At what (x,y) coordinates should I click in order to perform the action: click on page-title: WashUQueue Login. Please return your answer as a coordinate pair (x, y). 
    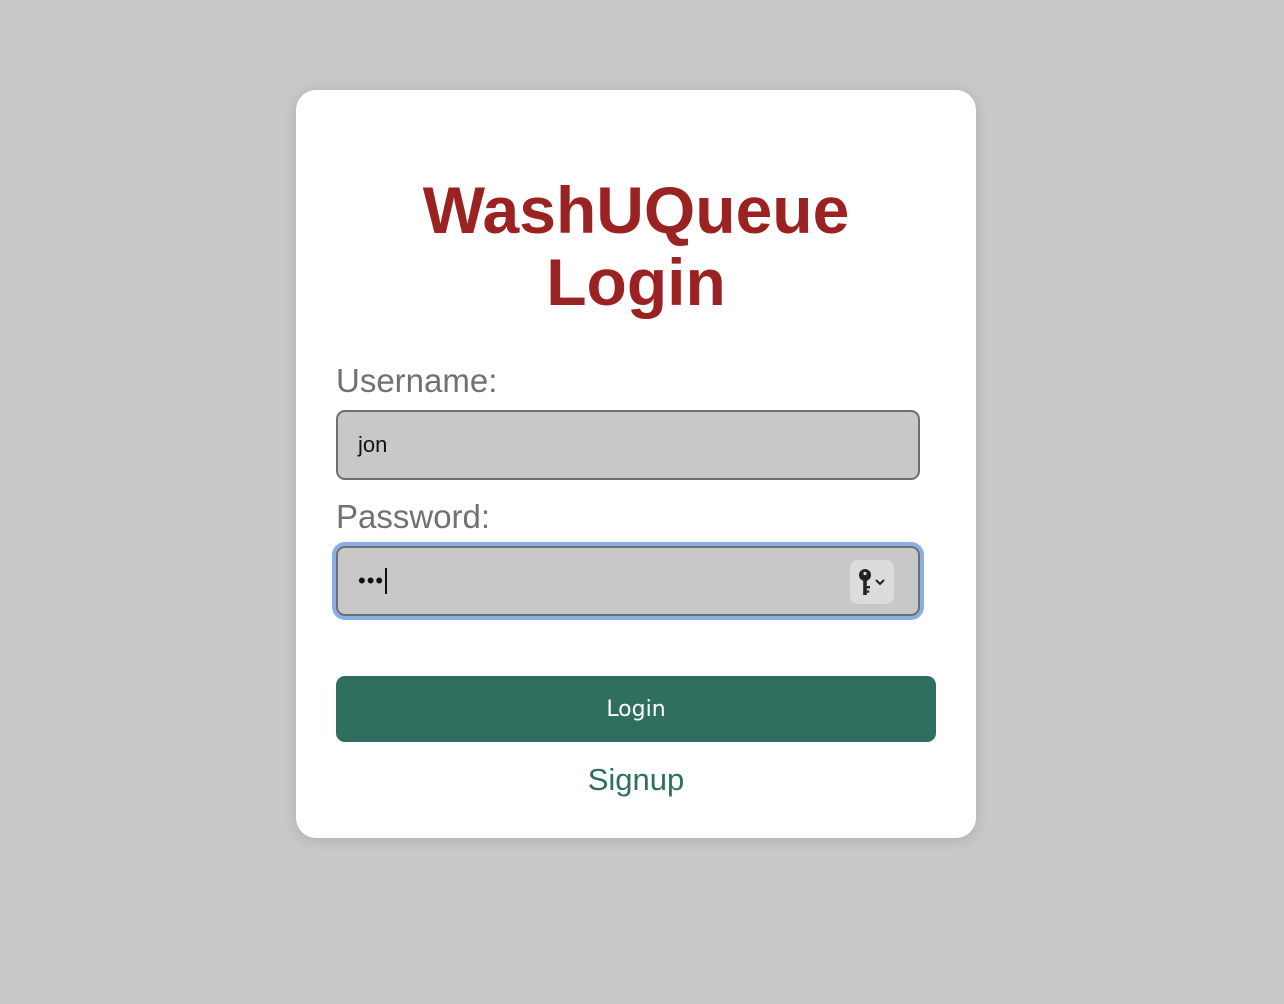
    Looking at the image, I should click on (636, 246).